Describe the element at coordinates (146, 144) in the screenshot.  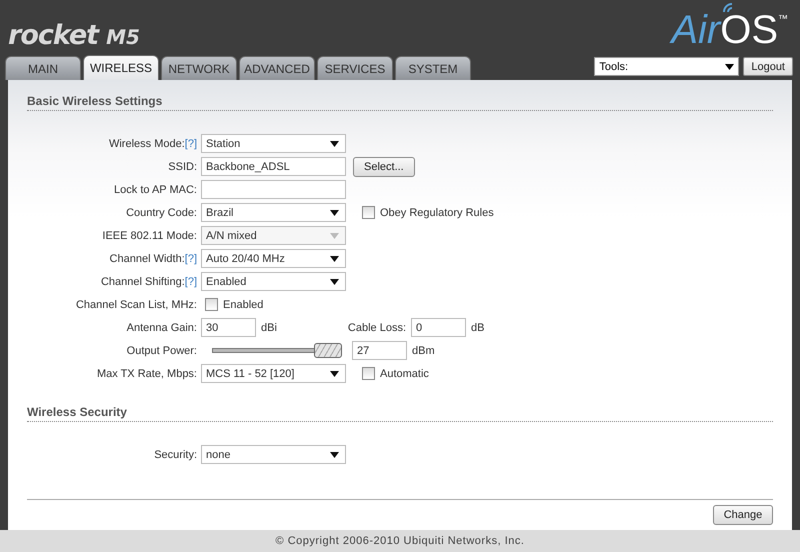
I see `field-label: Wireless Mode:` at that location.